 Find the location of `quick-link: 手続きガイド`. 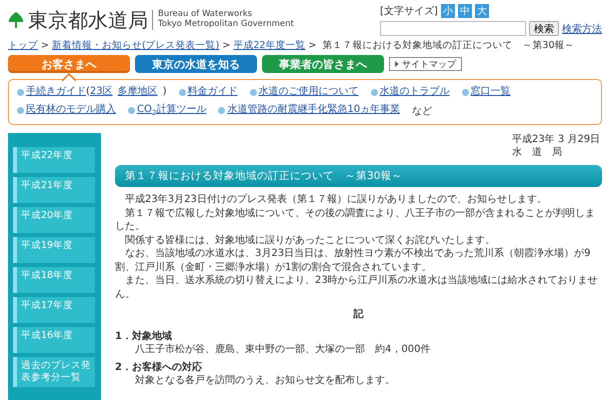

quick-link: 手続きガイド is located at coordinates (56, 92).